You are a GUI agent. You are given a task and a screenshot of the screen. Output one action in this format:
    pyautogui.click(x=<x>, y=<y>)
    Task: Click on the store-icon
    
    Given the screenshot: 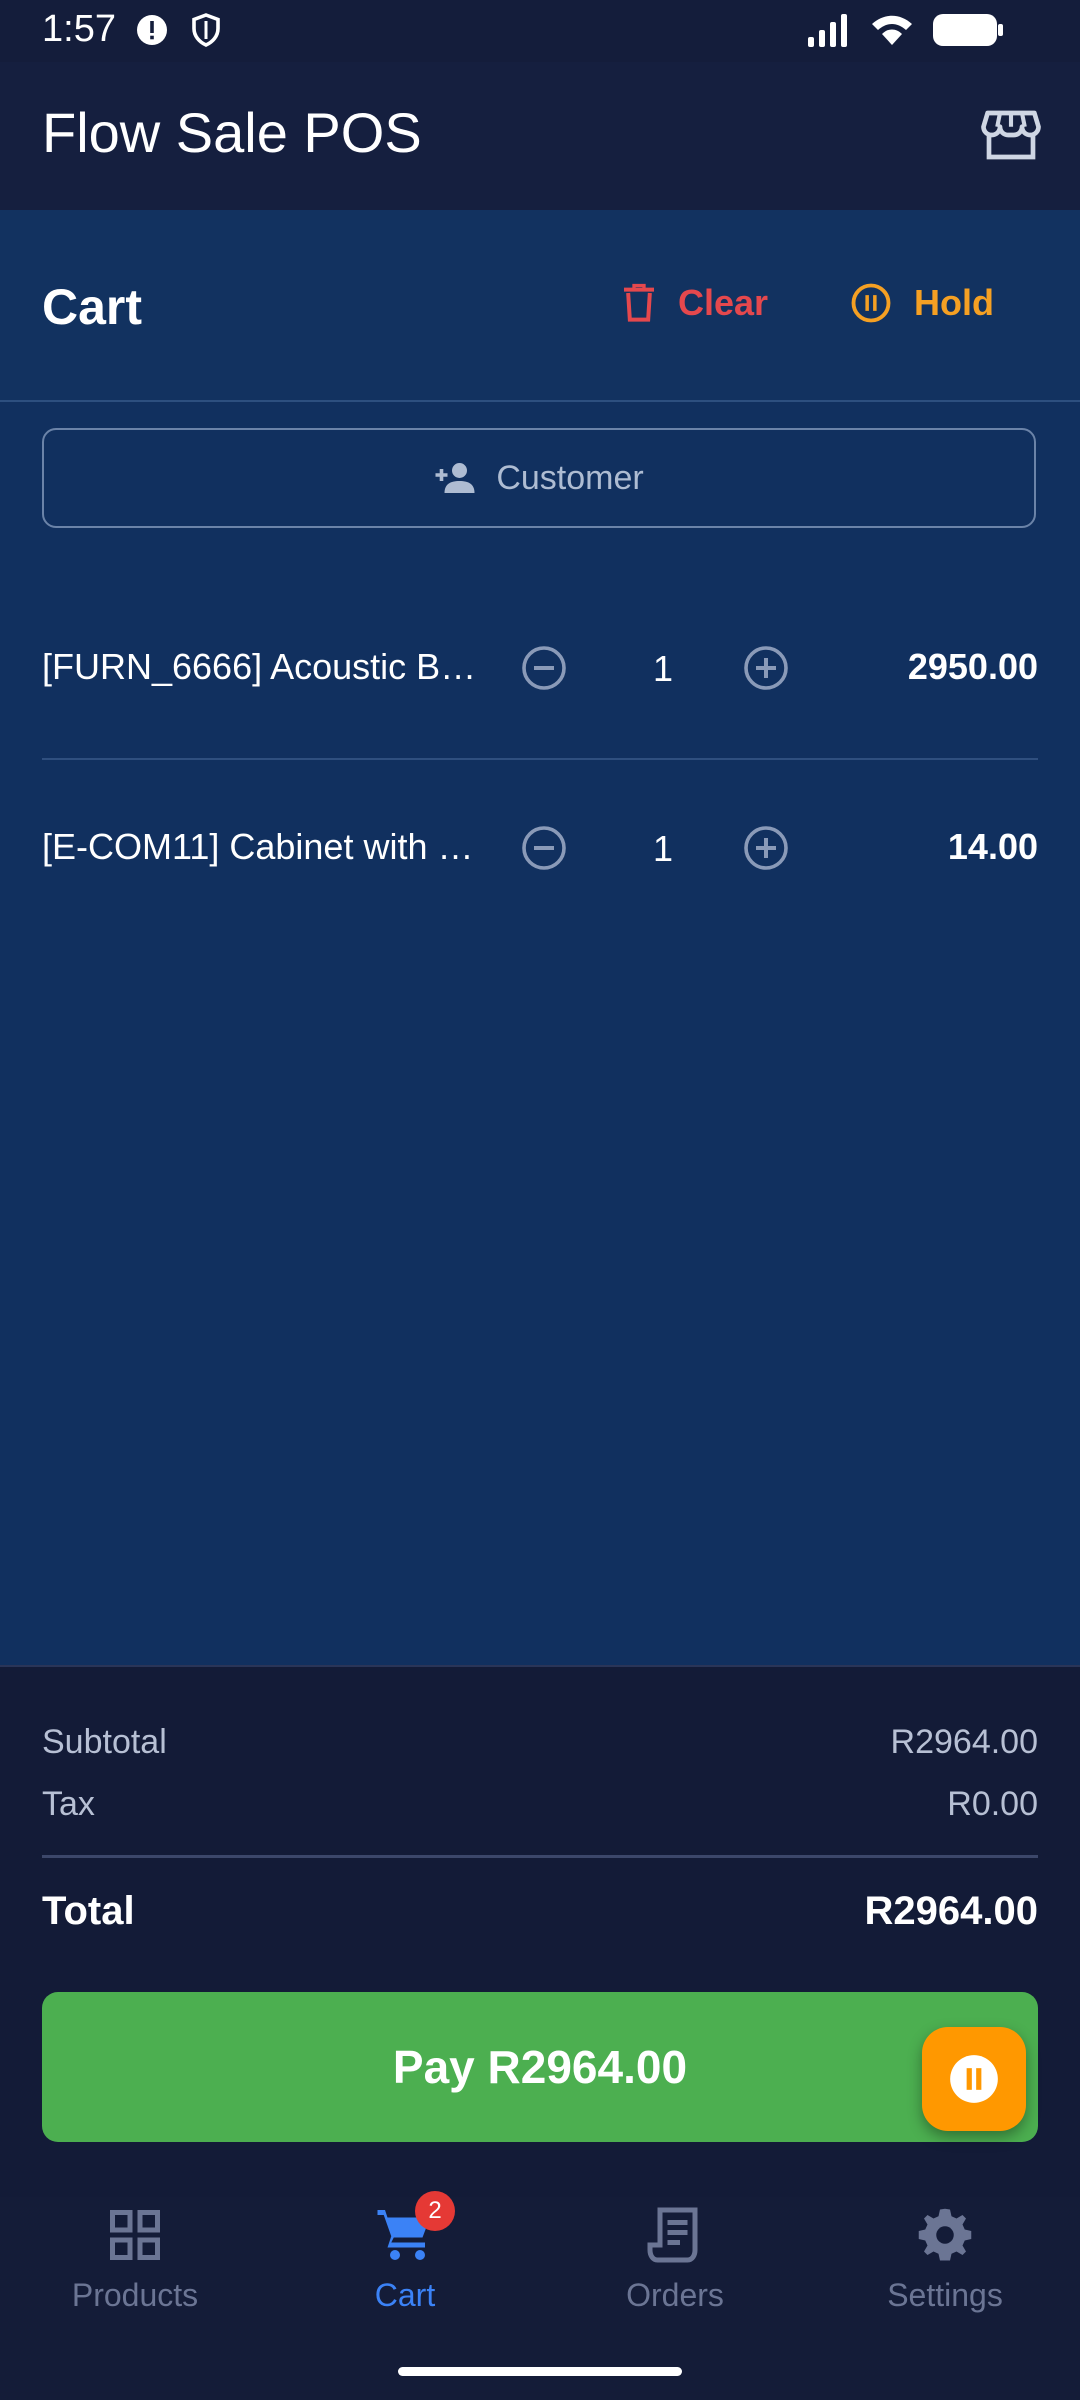 What is the action you would take?
    pyautogui.click(x=1011, y=135)
    